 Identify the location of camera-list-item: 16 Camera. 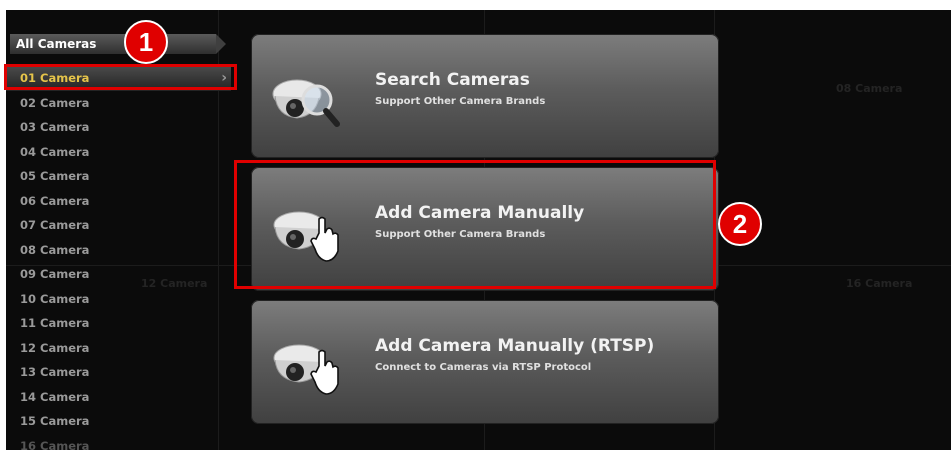
(118, 442).